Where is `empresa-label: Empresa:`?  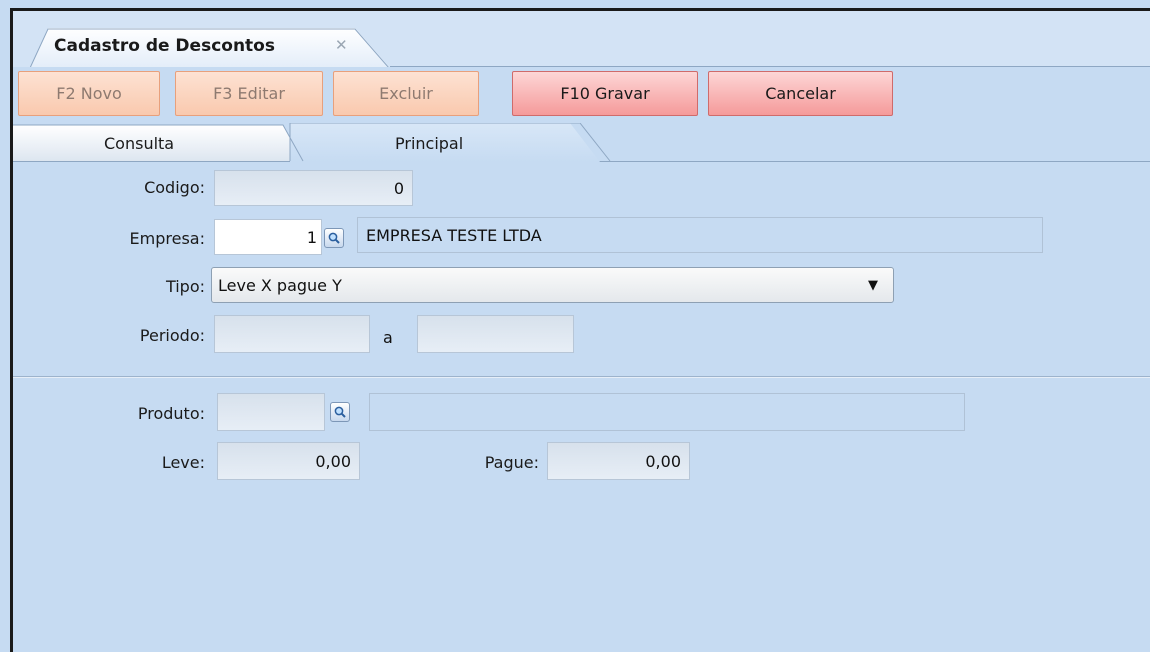 empresa-label: Empresa: is located at coordinates (167, 238).